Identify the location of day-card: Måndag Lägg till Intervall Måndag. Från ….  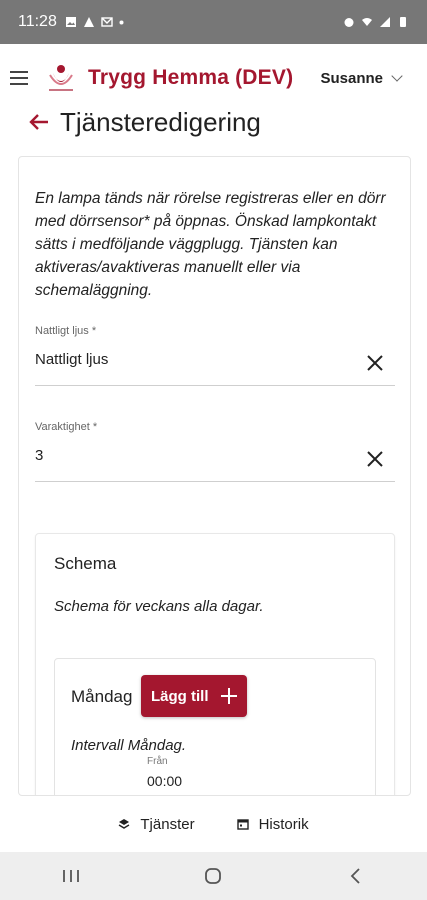
(215, 726).